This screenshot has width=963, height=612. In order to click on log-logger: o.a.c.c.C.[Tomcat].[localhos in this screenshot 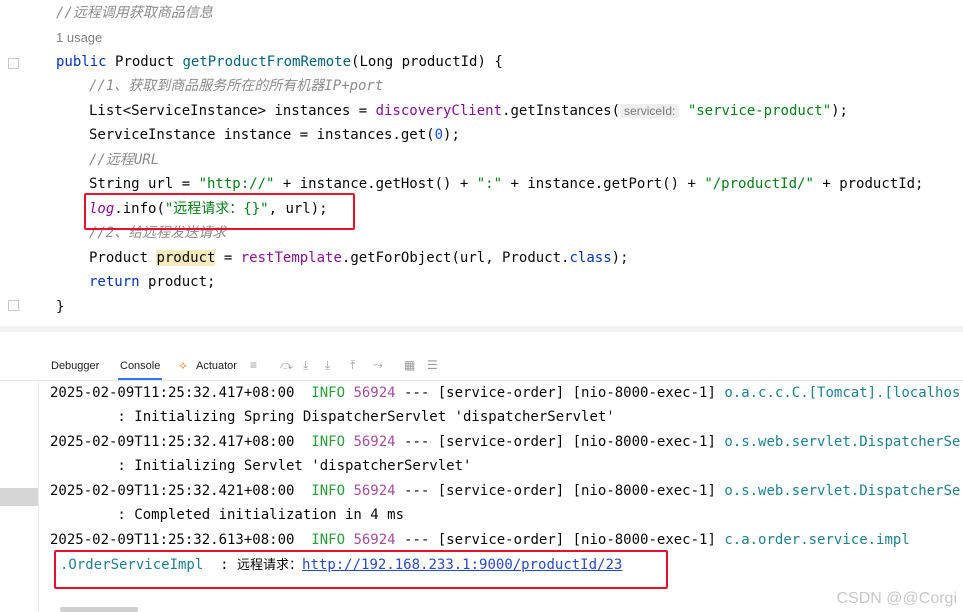, I will do `click(842, 393)`.